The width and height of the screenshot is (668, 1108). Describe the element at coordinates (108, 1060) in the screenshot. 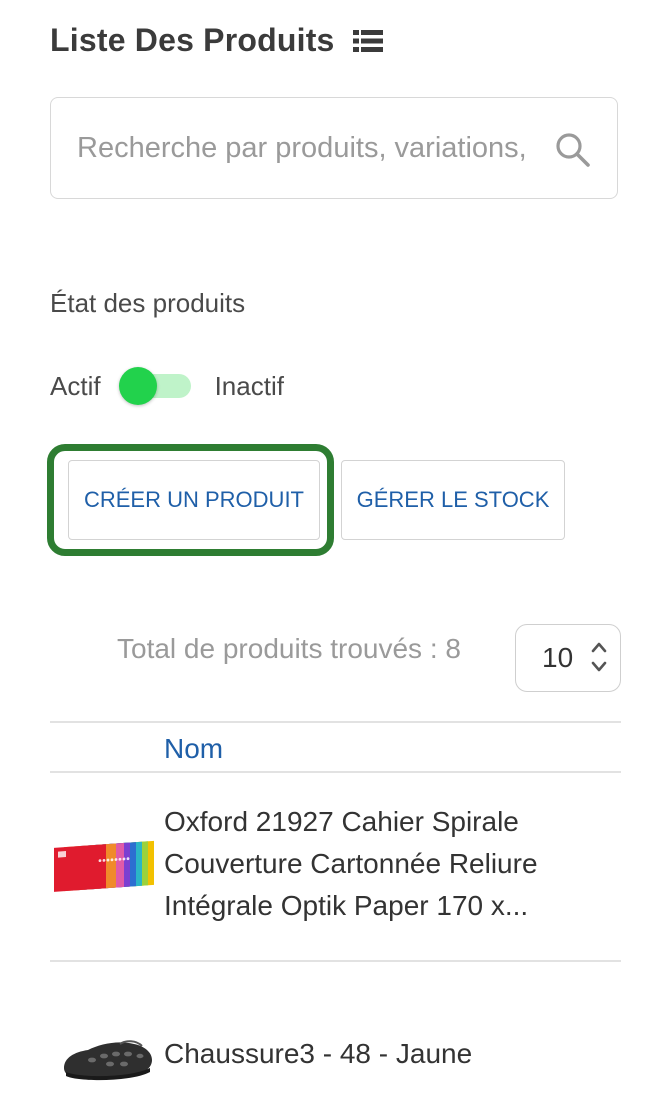

I see `shoe-image` at that location.